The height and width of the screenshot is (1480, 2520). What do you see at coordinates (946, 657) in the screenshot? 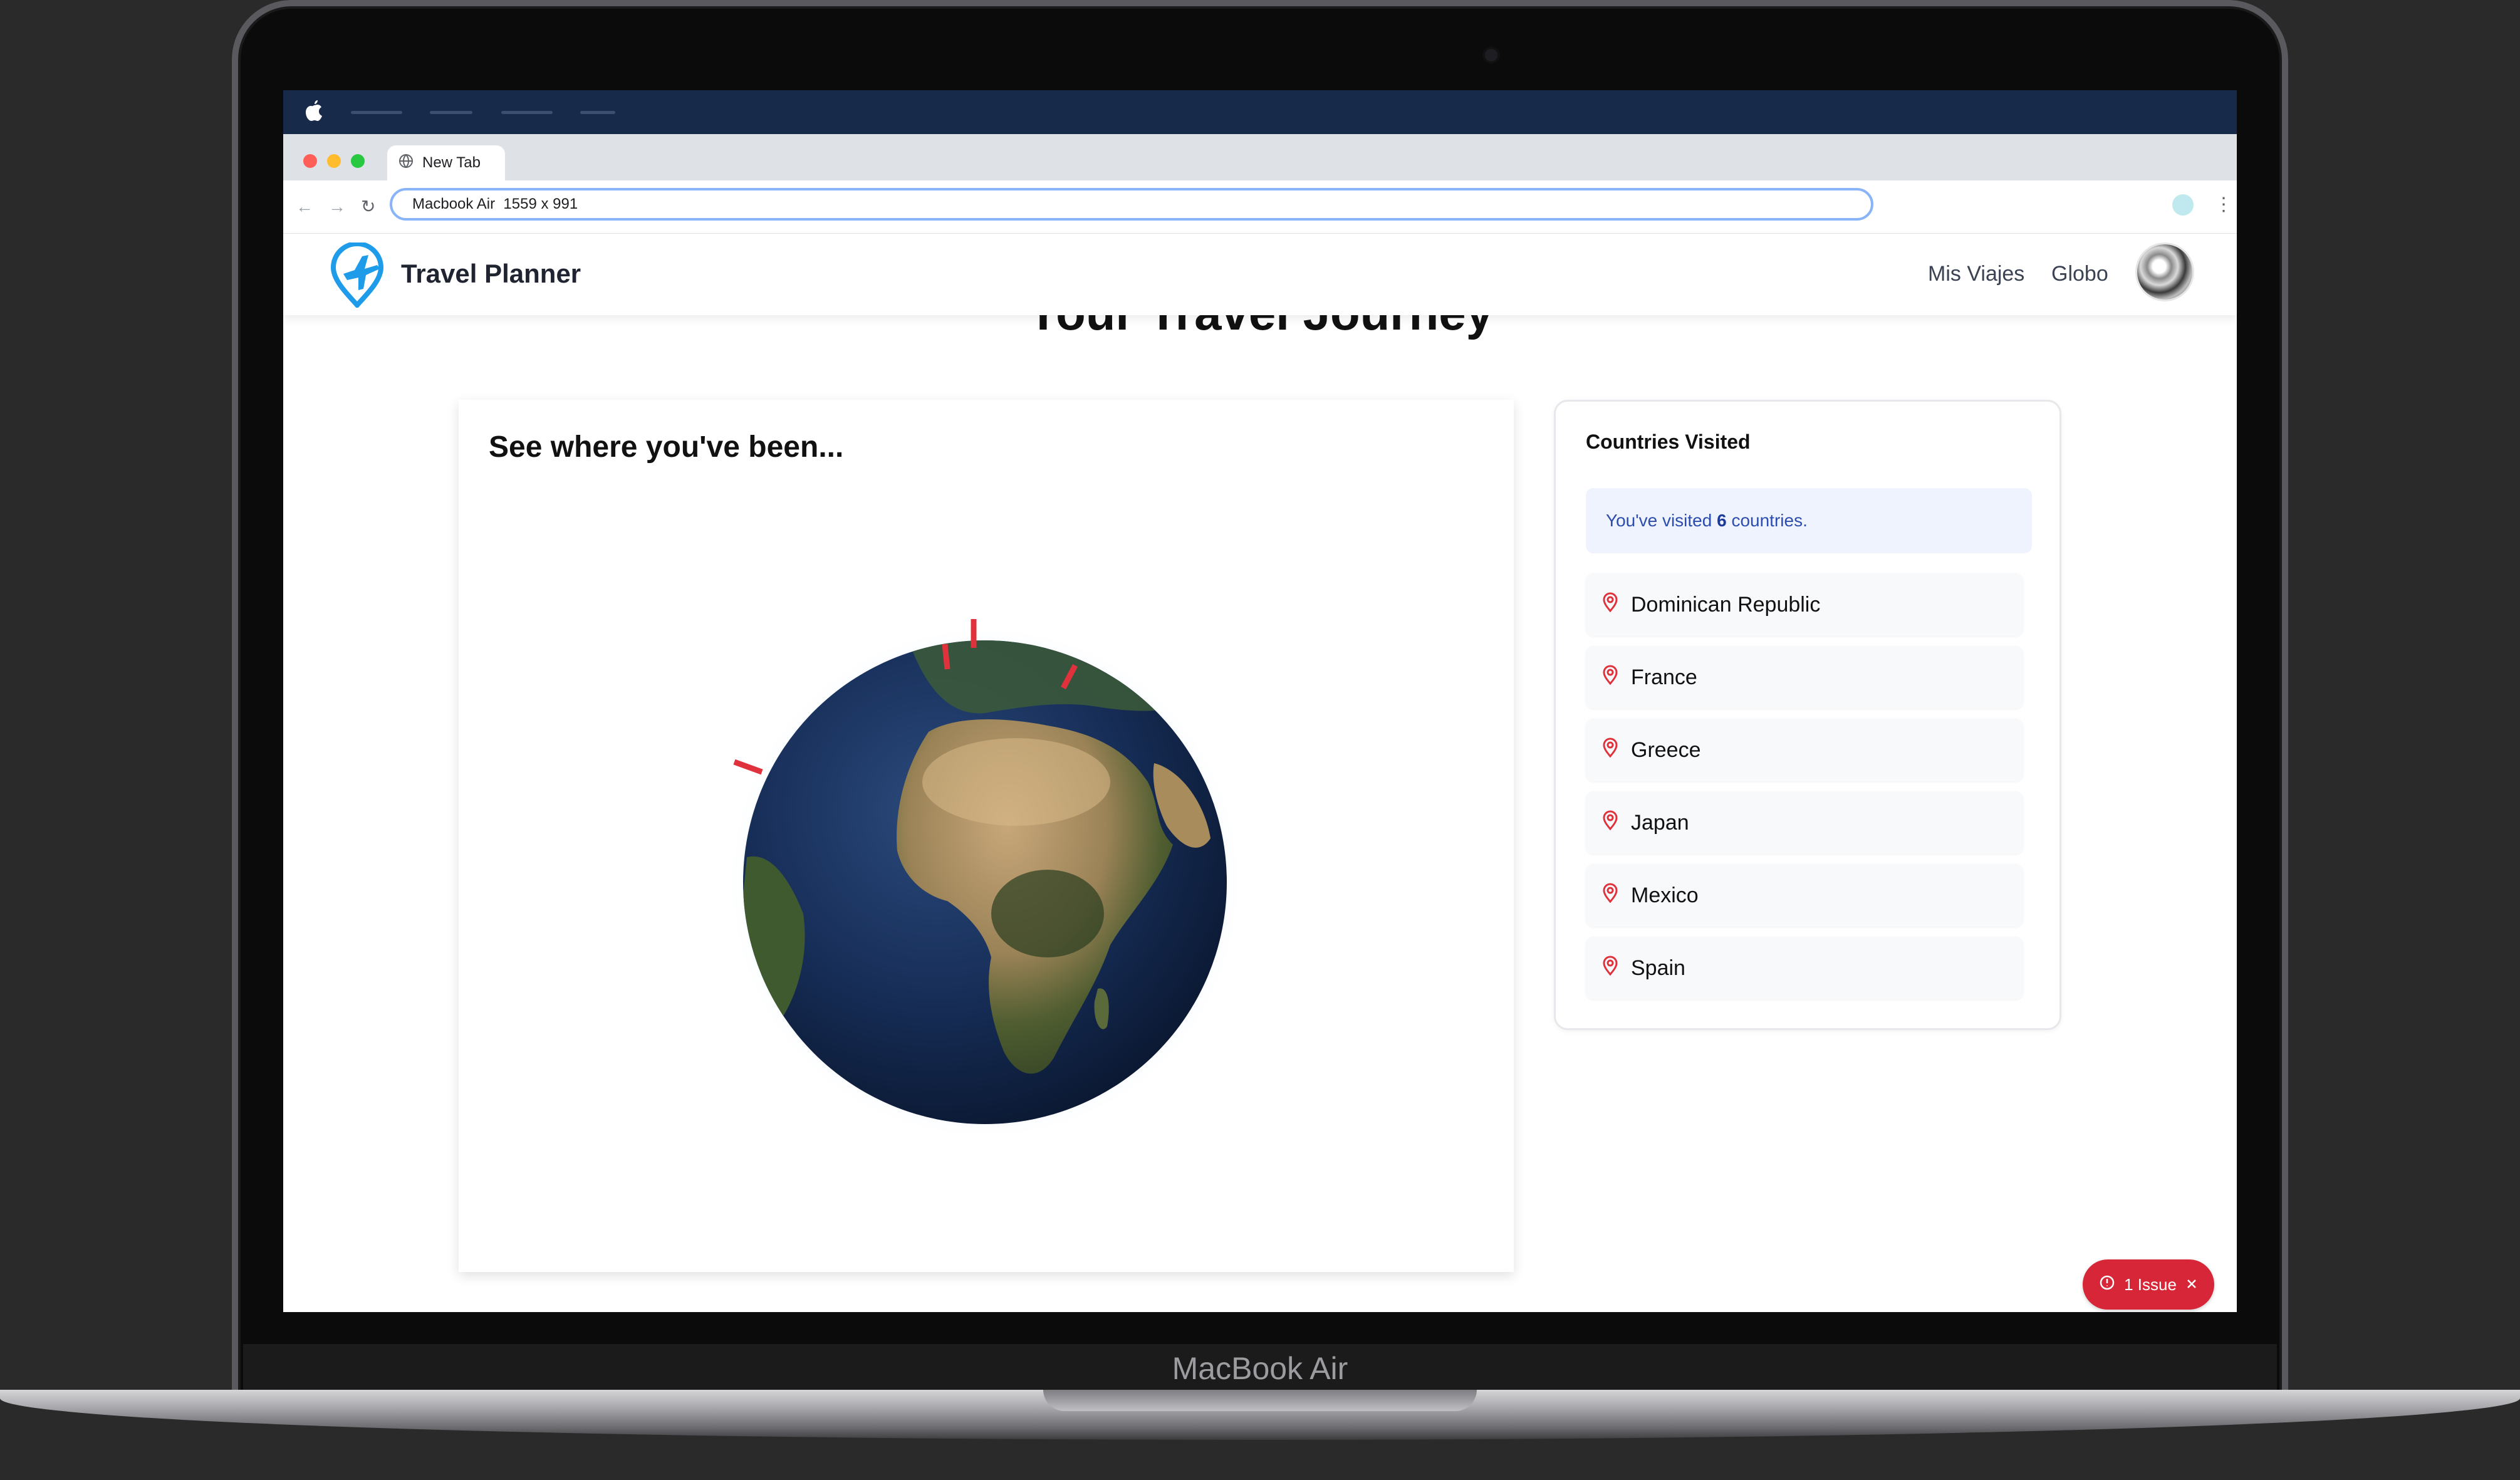
I see `visited-marker` at bounding box center [946, 657].